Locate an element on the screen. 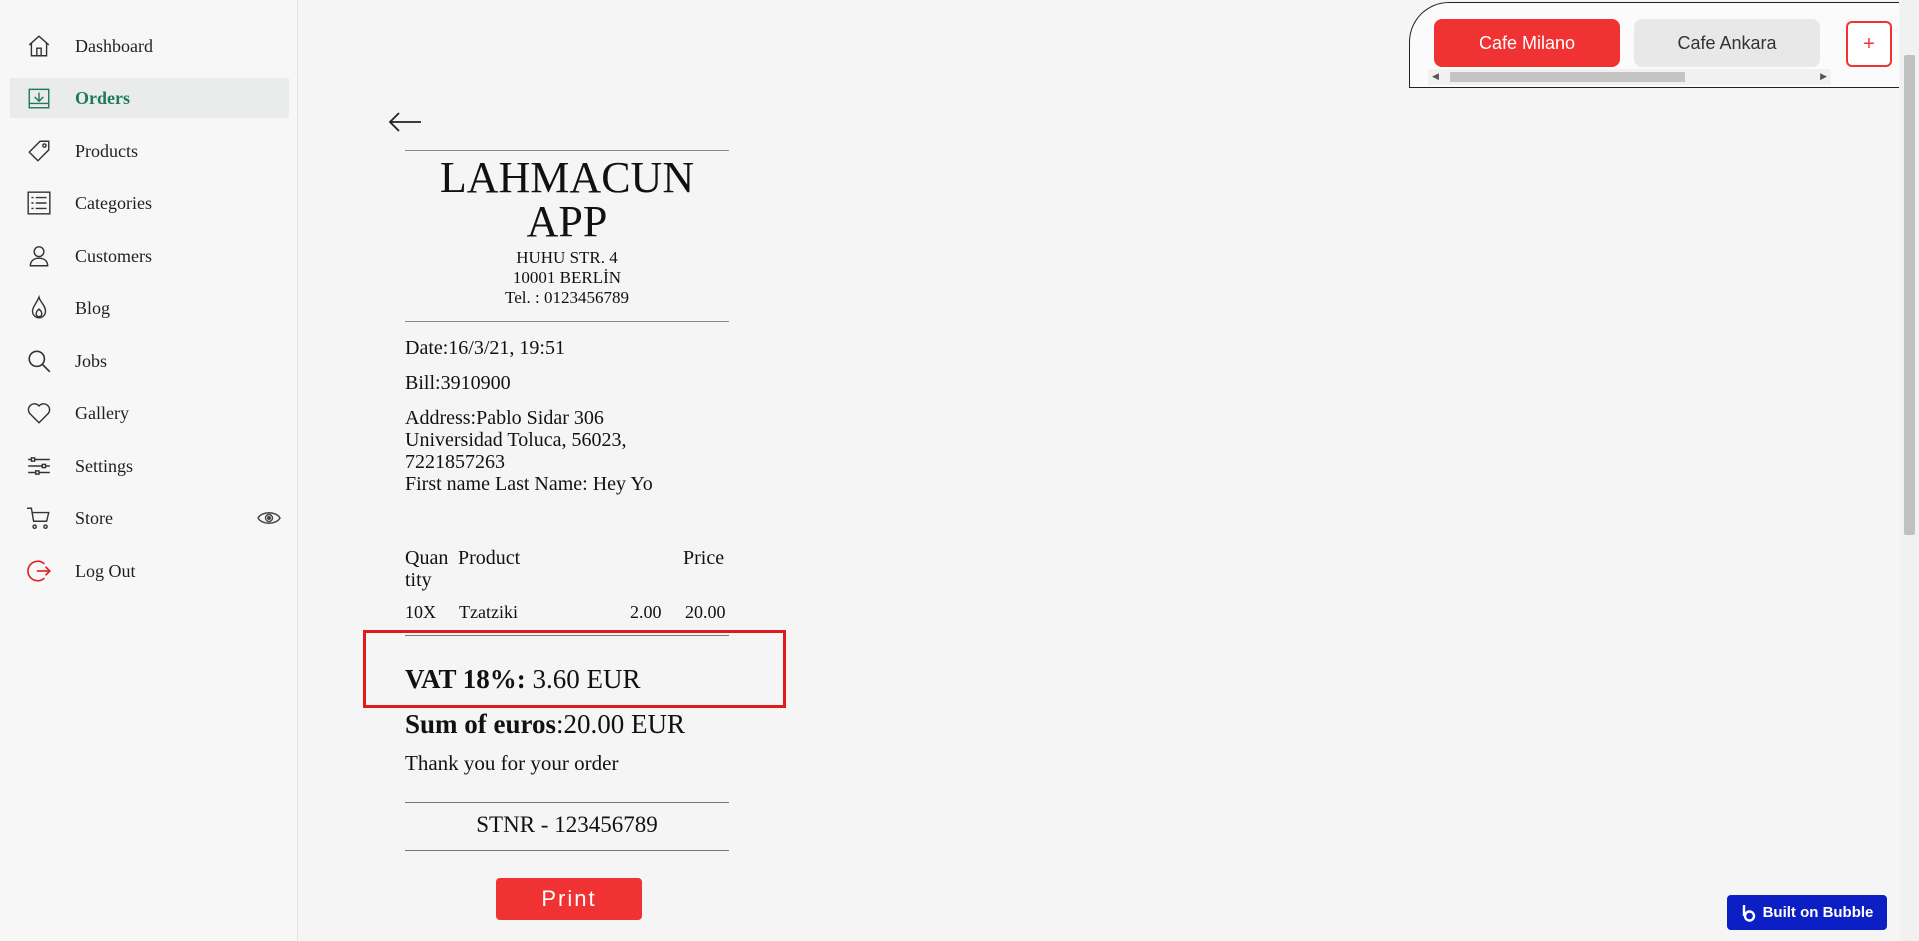 Image resolution: width=1919 pixels, height=941 pixels. sum-line: Sum of euros:20.00 EUR is located at coordinates (545, 724).